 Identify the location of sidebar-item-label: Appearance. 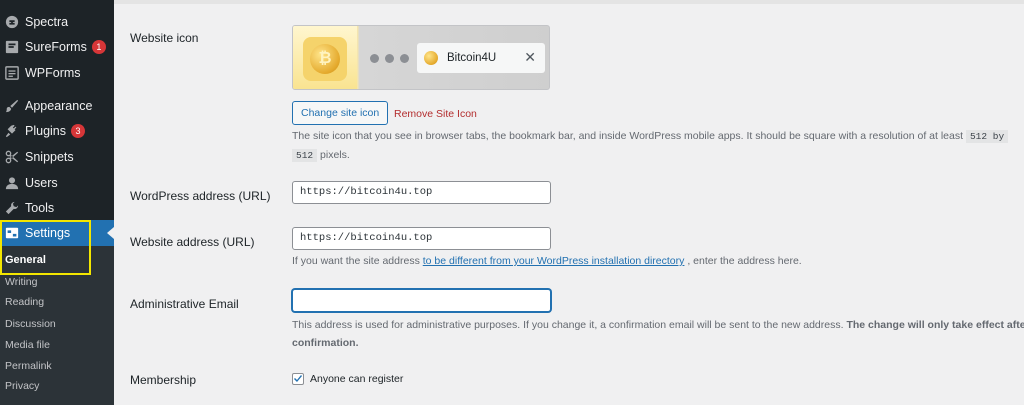
(59, 106).